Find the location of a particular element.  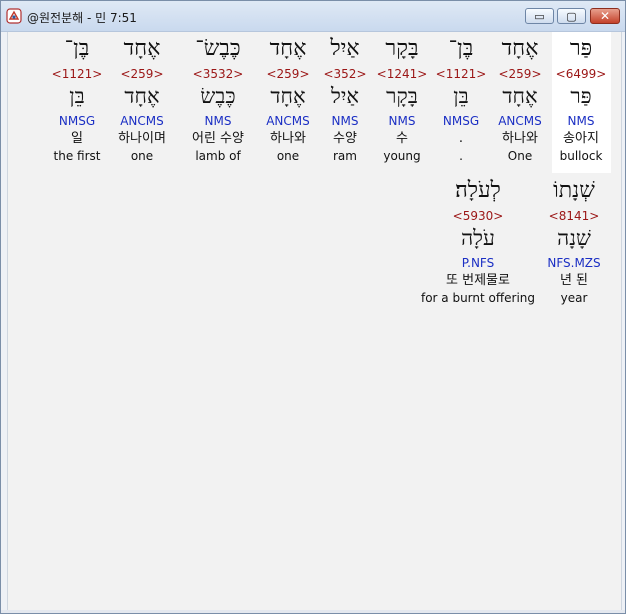

word-cell: בֶּן־ <1121> בֵּן NMSG 일 the first is located at coordinates (77, 101).